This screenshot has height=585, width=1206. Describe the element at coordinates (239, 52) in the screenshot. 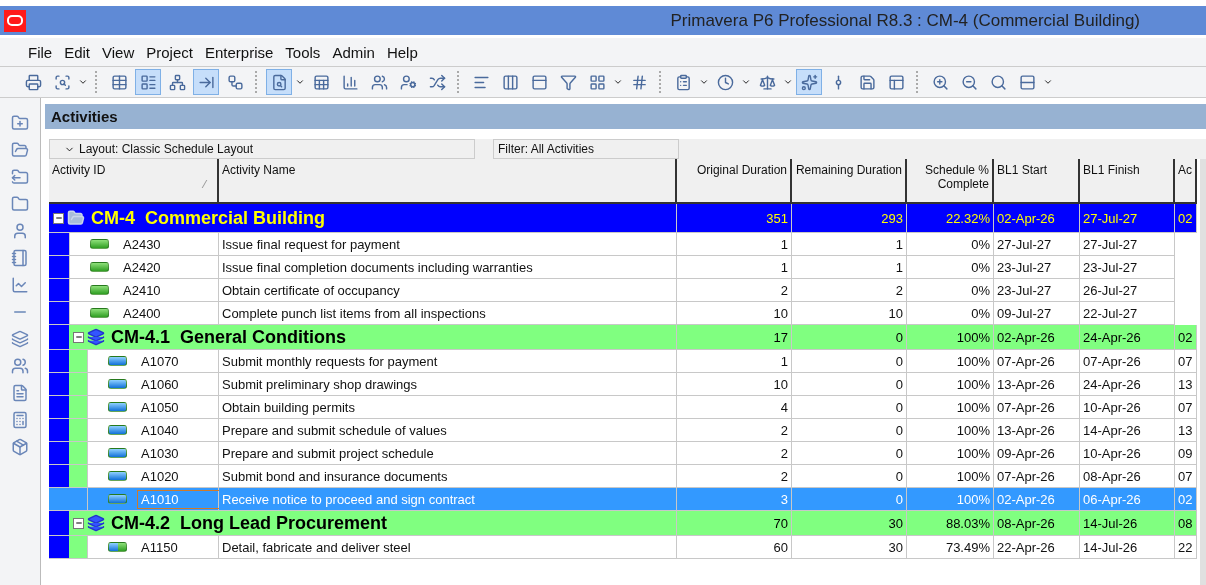

I see `menu-item: Enterprise` at that location.